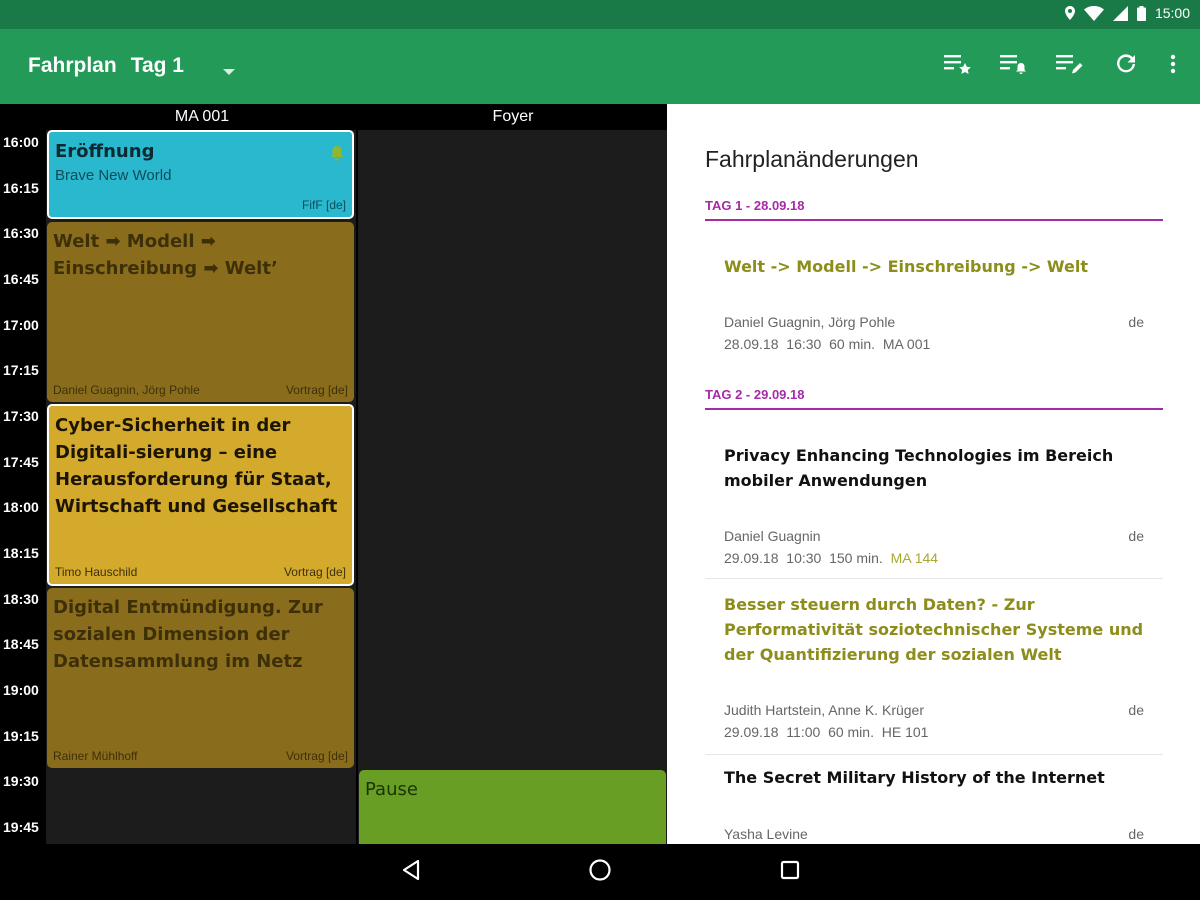 The image size is (1200, 900). I want to click on alarms-list-button, so click(1014, 66).